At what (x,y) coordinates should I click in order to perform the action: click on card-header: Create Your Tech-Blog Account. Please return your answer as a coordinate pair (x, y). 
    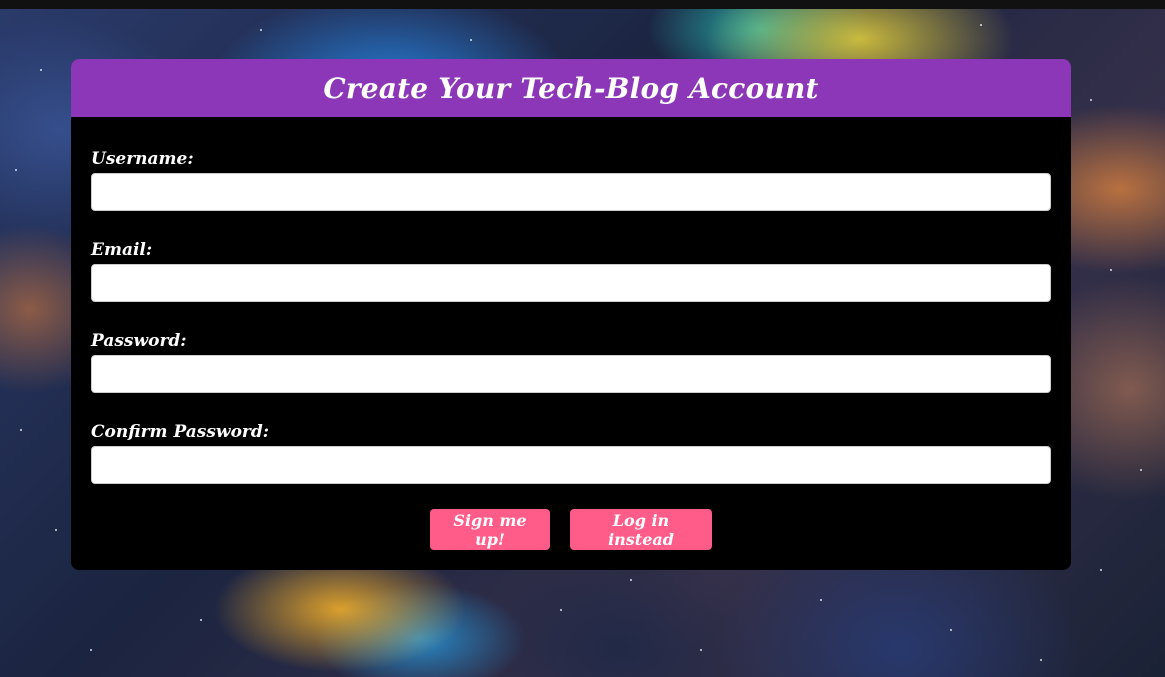
    Looking at the image, I should click on (571, 88).